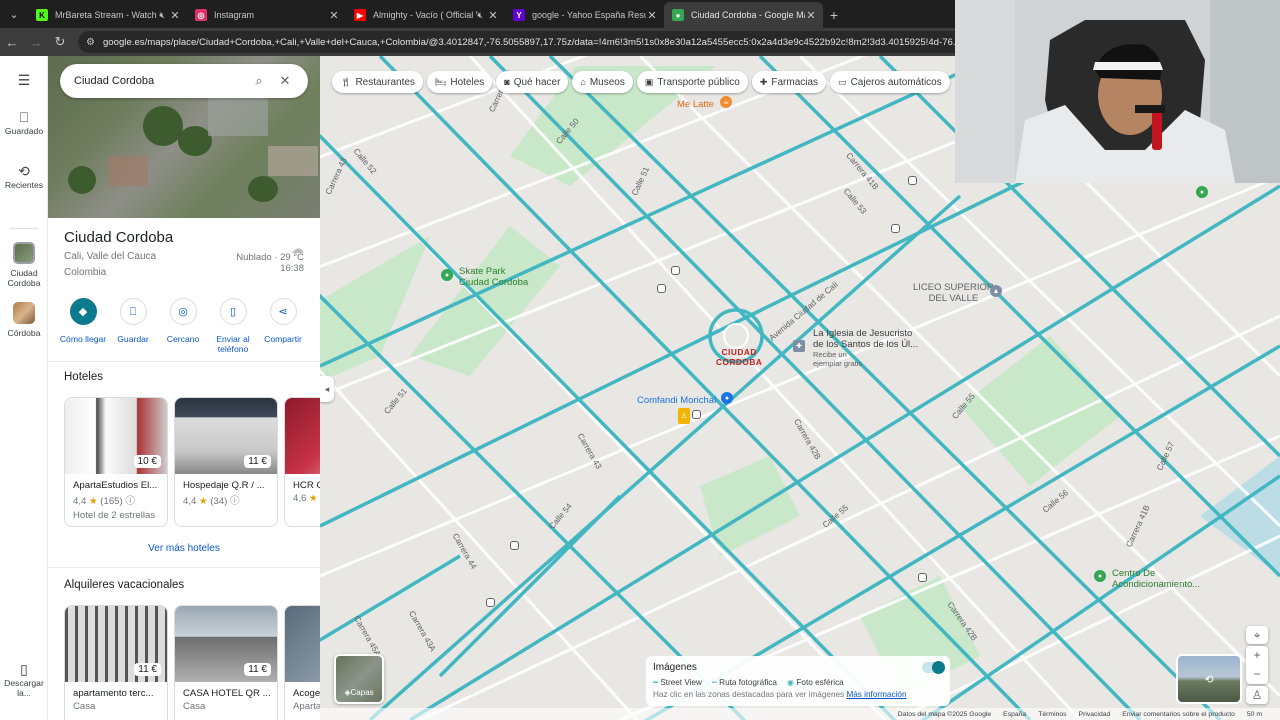 The image size is (1280, 720). I want to click on chip-atms: ▭ Cajeros automáticos, so click(890, 82).